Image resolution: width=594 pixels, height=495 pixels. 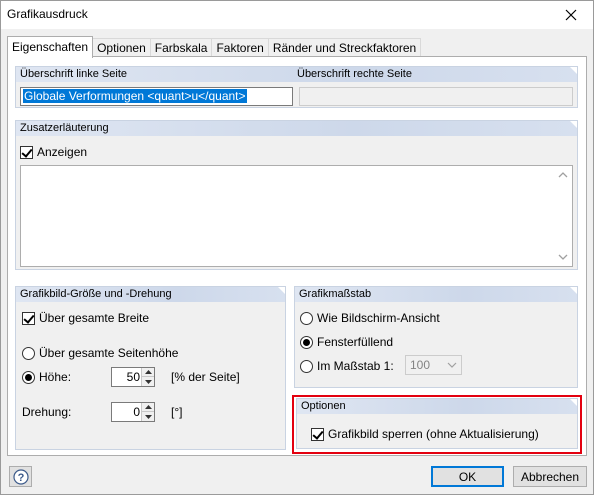 I want to click on scroll-down-icon, so click(x=563, y=257).